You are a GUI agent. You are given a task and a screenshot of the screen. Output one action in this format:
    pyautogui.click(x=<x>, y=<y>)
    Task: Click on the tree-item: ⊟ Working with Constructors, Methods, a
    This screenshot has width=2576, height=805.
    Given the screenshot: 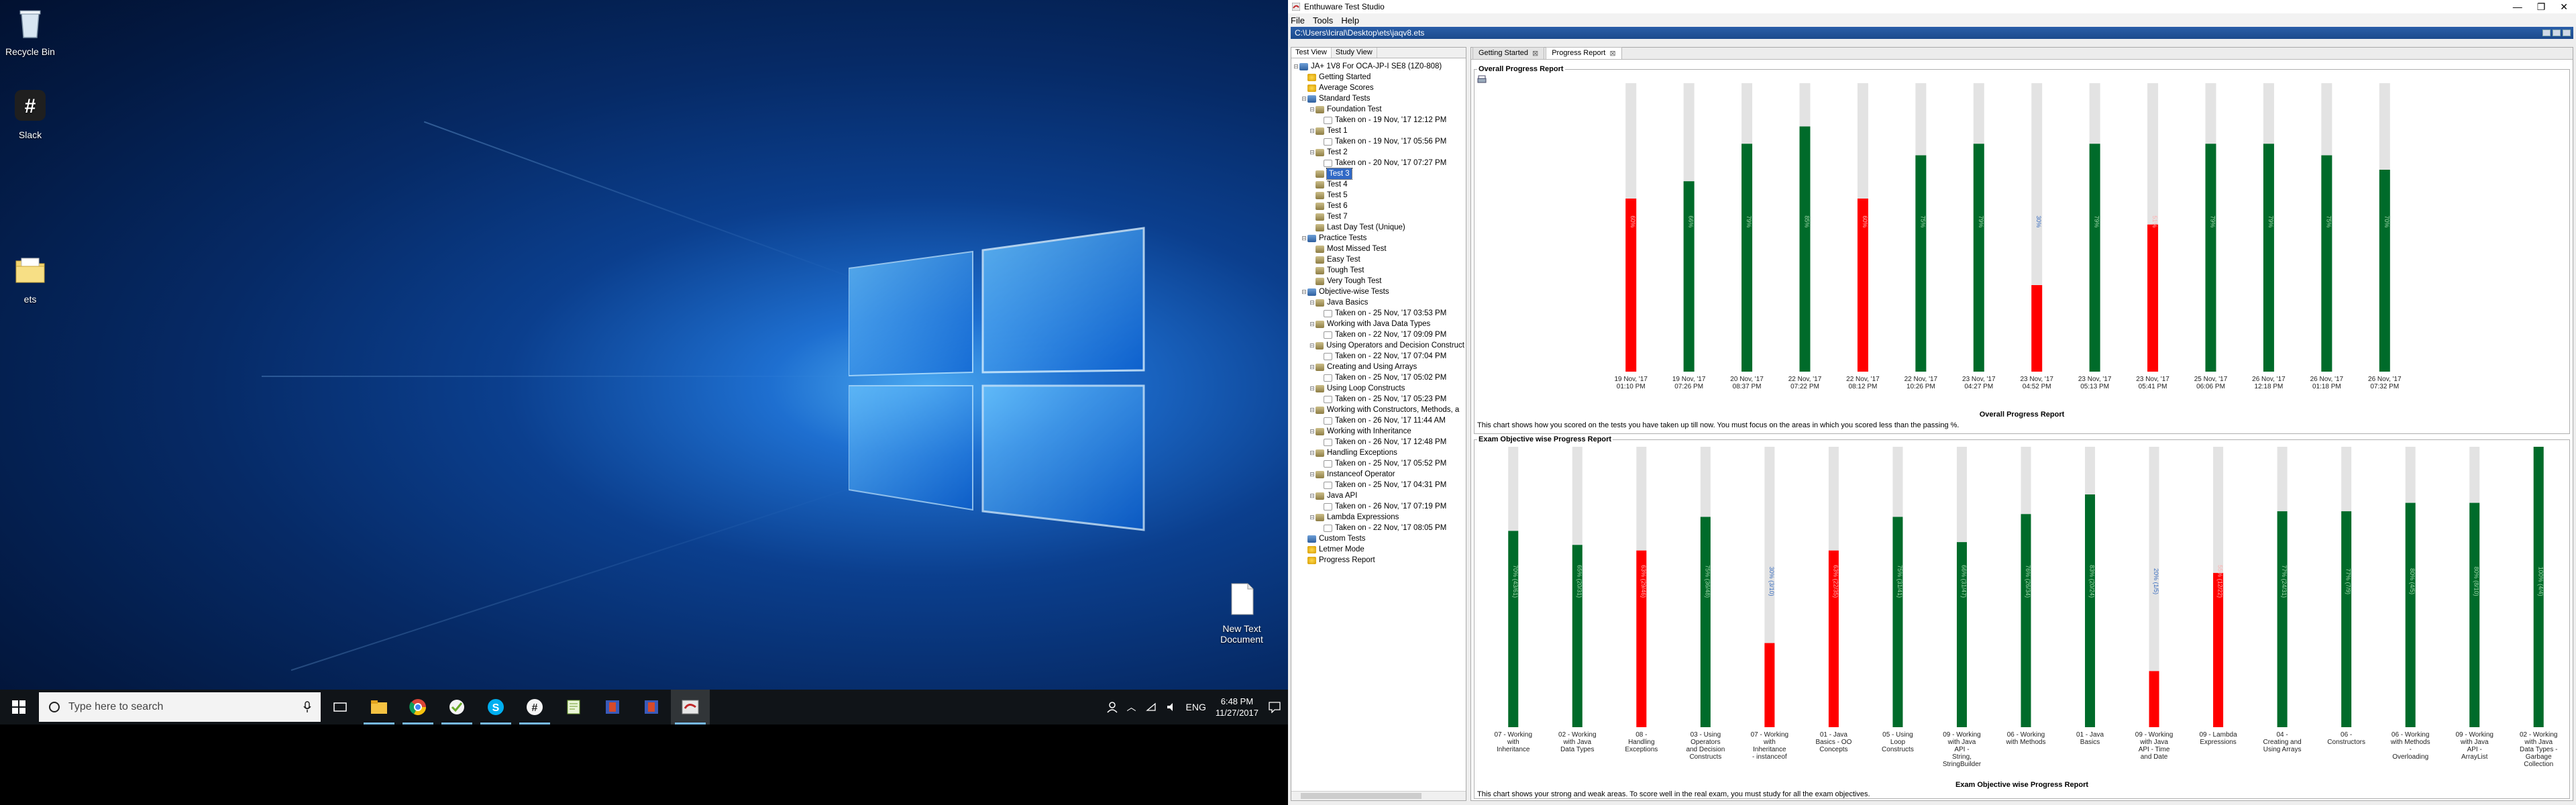 What is the action you would take?
    pyautogui.click(x=1378, y=410)
    